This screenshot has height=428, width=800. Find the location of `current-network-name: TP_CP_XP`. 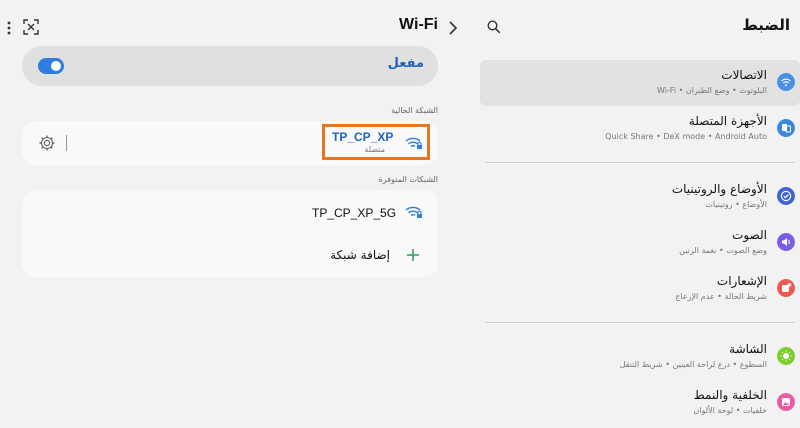

current-network-name: TP_CP_XP is located at coordinates (362, 137).